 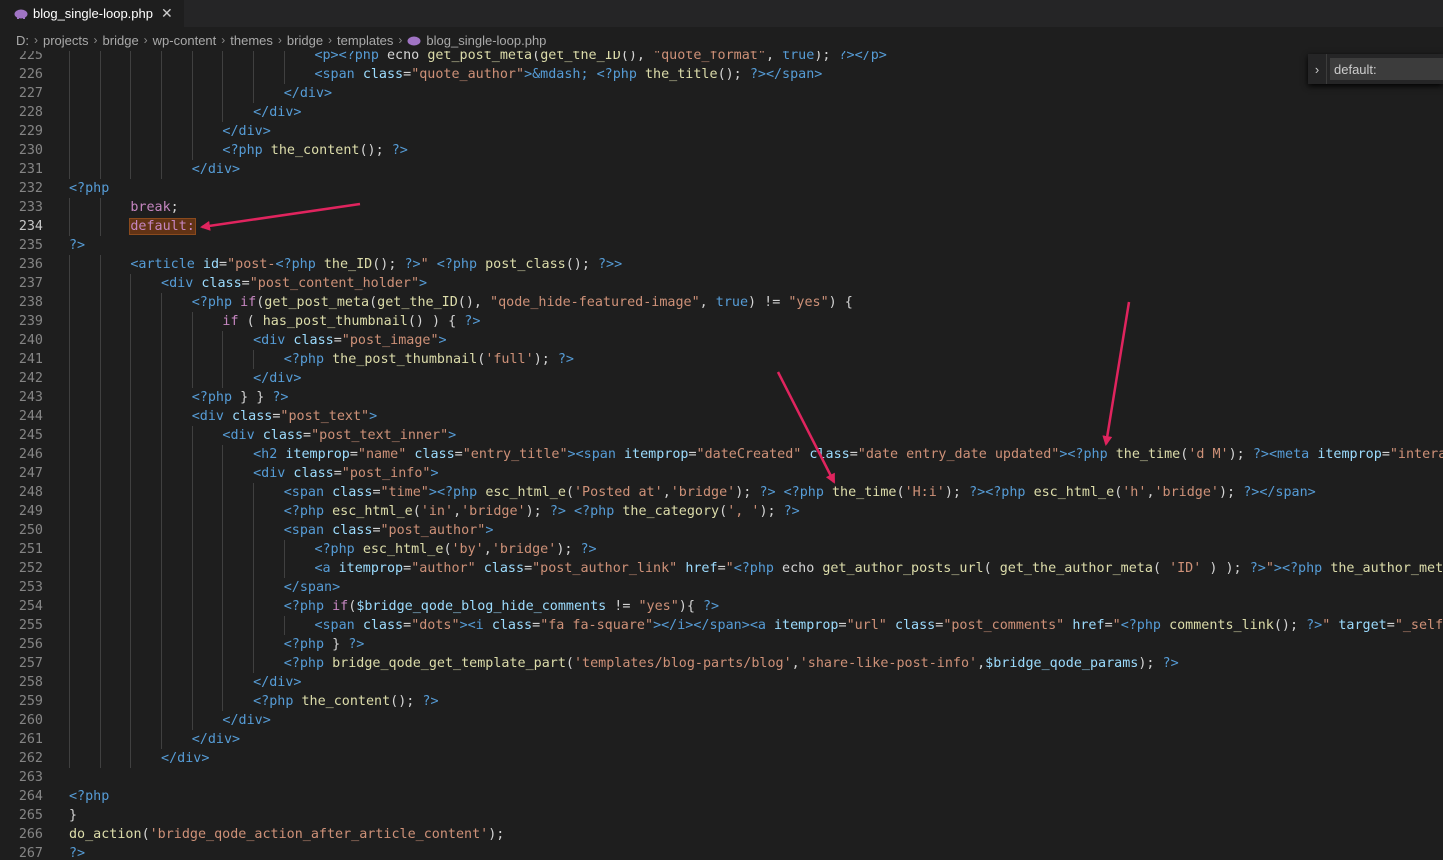 I want to click on breadcrumb-item: D:, so click(x=22, y=40).